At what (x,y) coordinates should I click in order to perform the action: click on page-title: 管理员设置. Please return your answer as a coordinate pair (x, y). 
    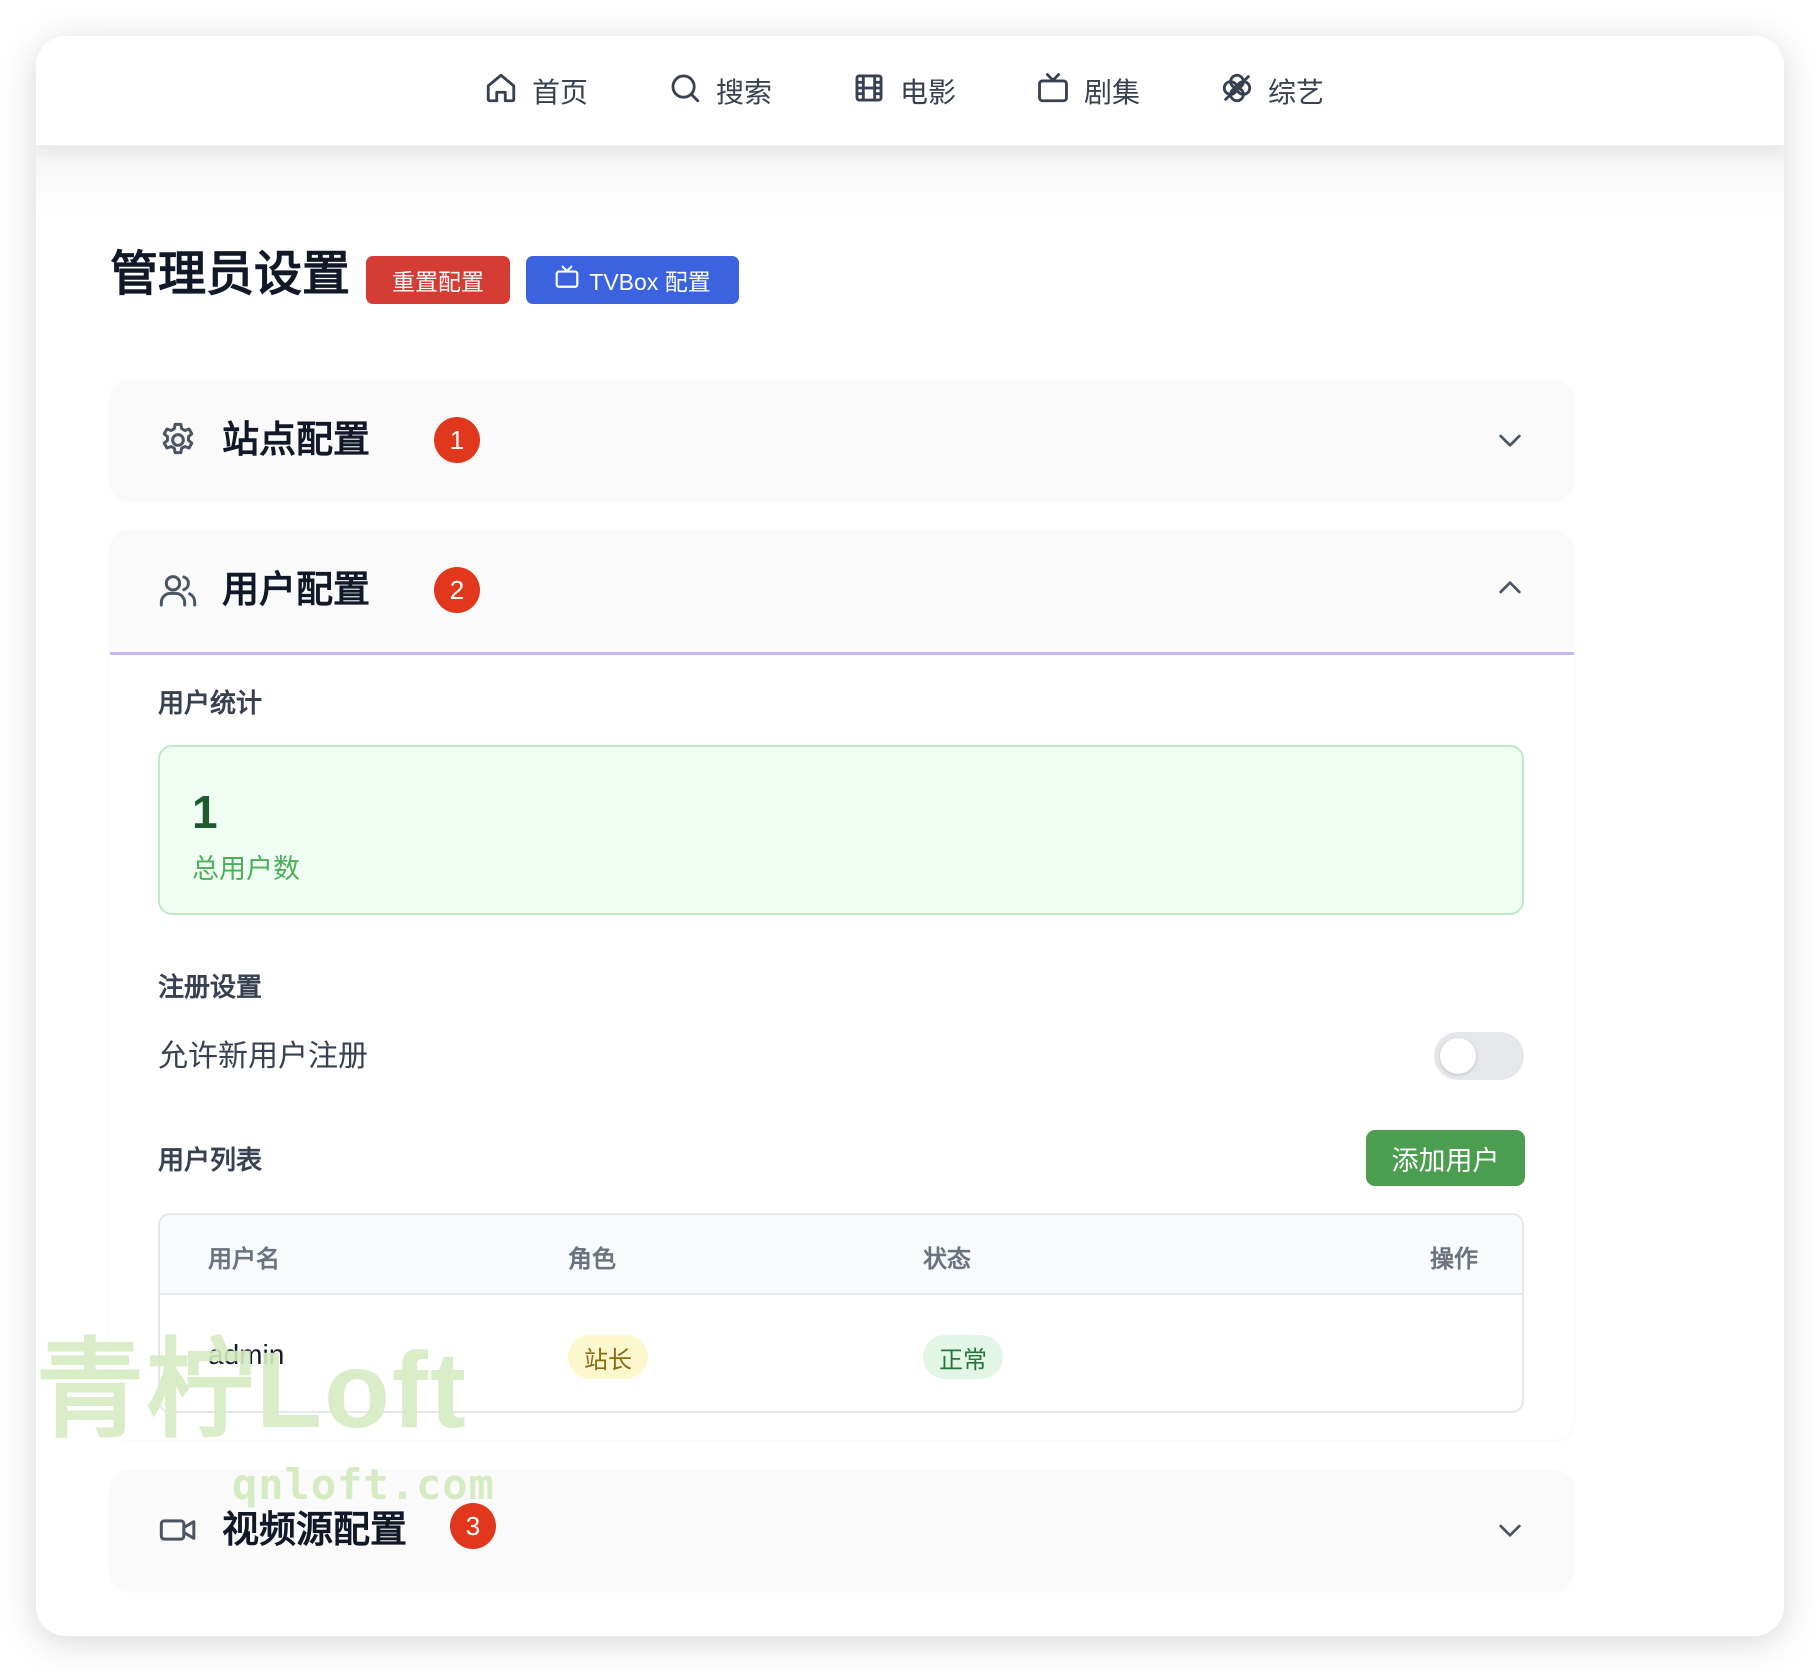
    Looking at the image, I should click on (230, 274).